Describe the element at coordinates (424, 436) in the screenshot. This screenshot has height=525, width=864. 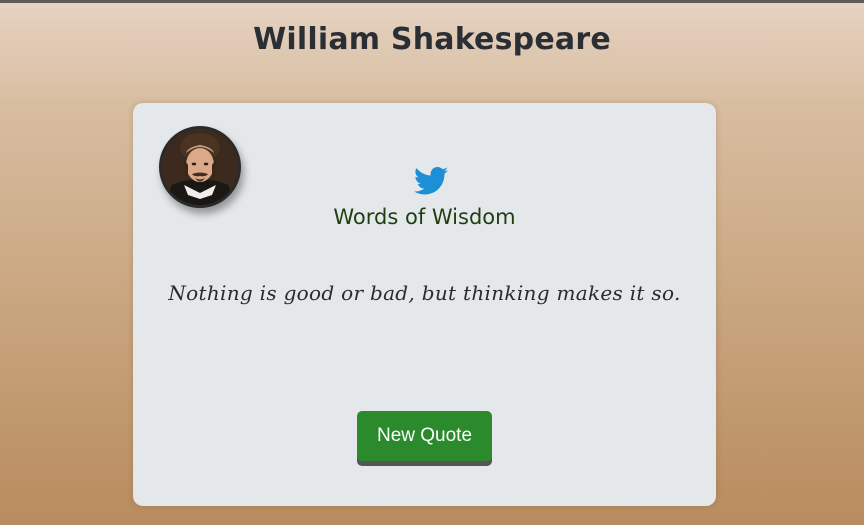
I see `new-quote-button: New Quote` at that location.